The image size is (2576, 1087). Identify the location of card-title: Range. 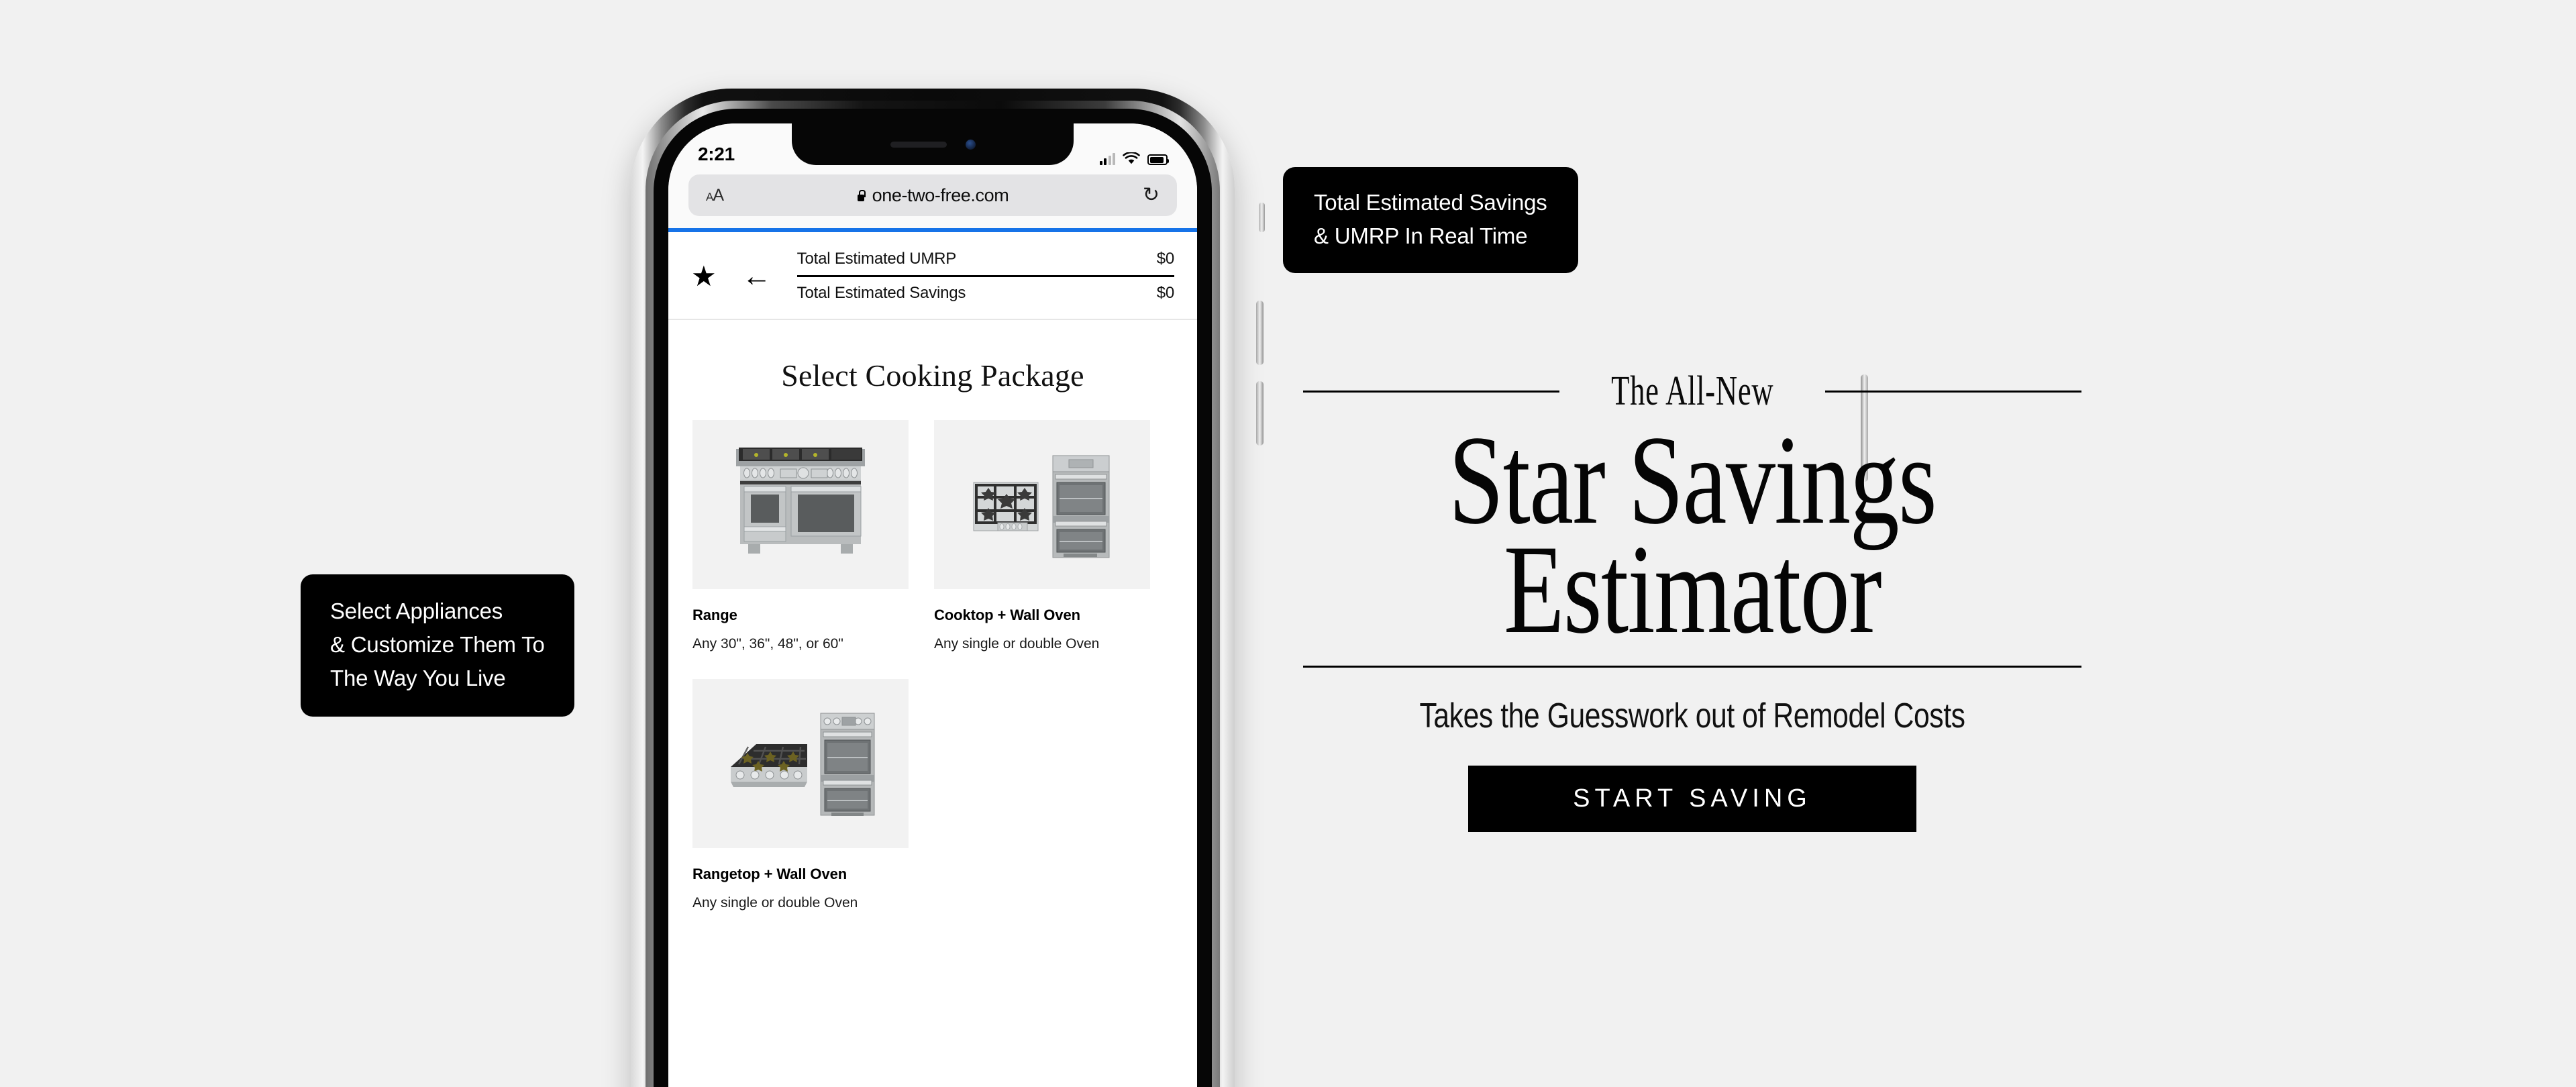
(714, 615).